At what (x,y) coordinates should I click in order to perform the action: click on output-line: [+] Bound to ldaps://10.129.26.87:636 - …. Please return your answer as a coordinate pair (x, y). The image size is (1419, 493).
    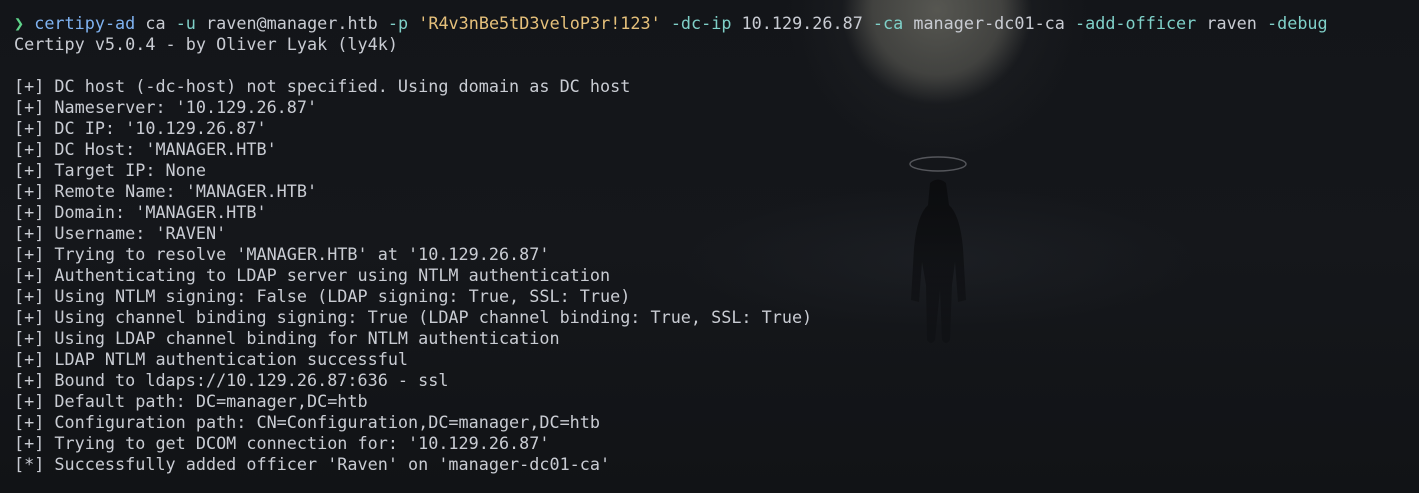
    Looking at the image, I should click on (231, 380).